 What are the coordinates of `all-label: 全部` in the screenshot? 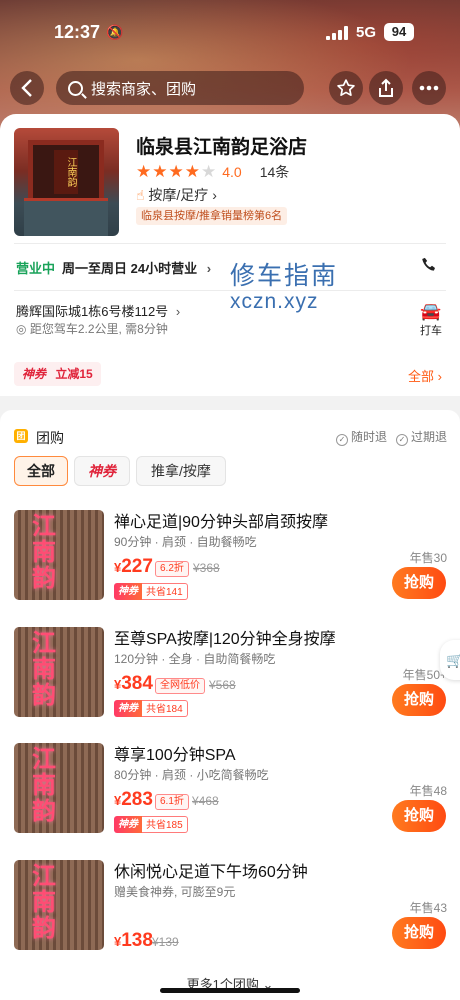 It's located at (421, 376).